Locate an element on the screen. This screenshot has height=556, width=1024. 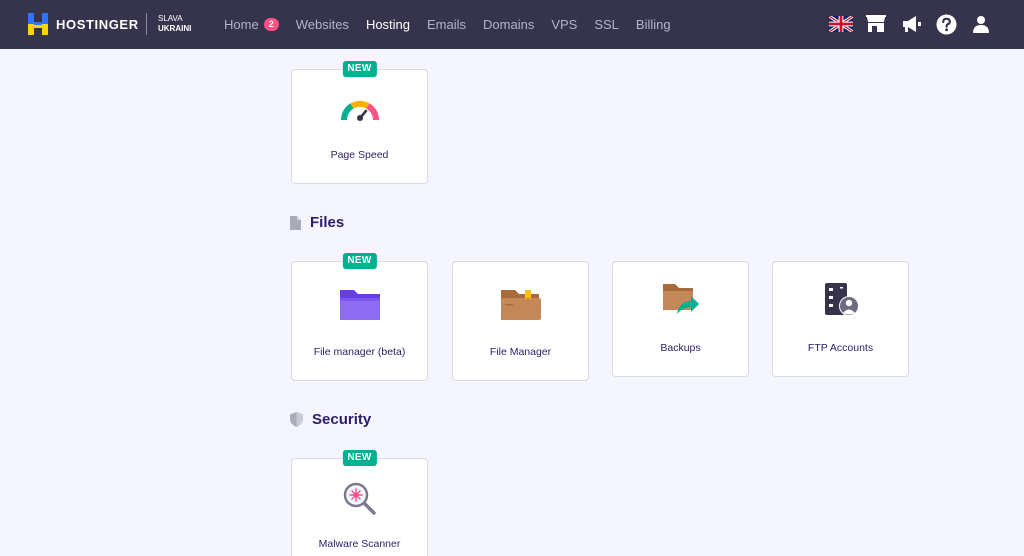
brand-slogan: SLAVA UKRAINI is located at coordinates (174, 24).